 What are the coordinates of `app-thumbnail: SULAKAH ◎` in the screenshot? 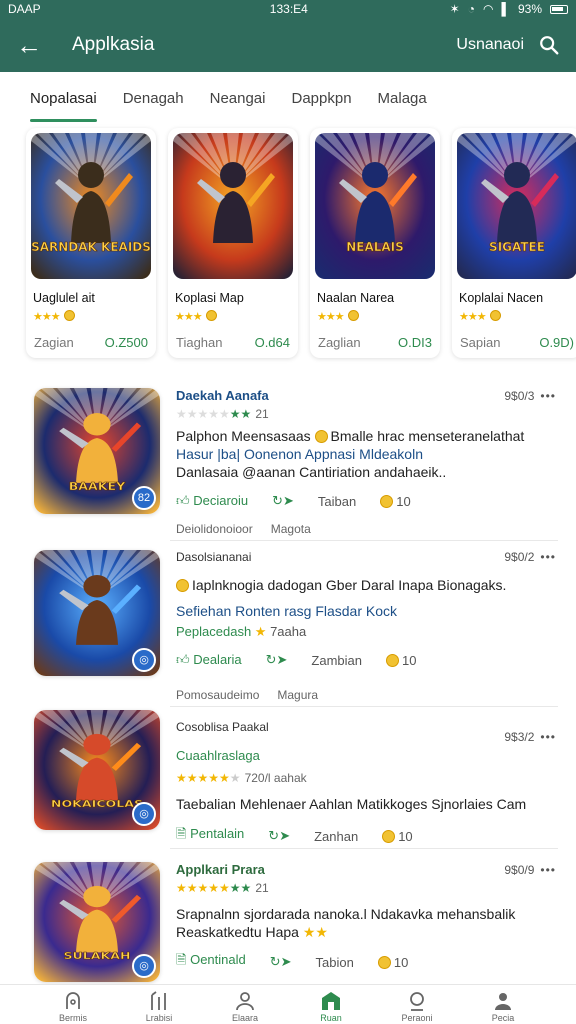 It's located at (97, 922).